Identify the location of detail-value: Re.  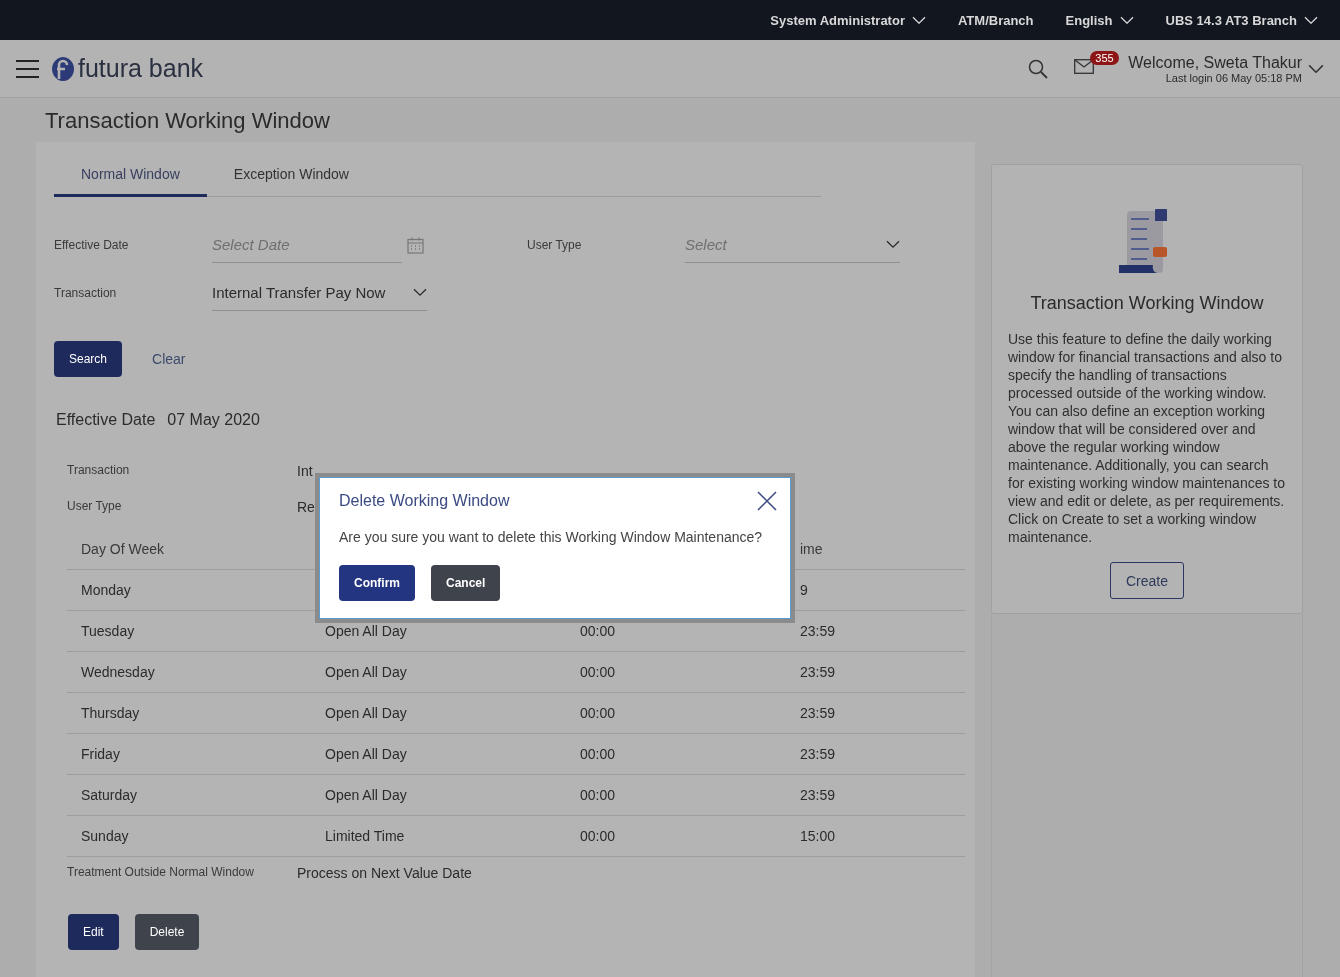
(306, 507).